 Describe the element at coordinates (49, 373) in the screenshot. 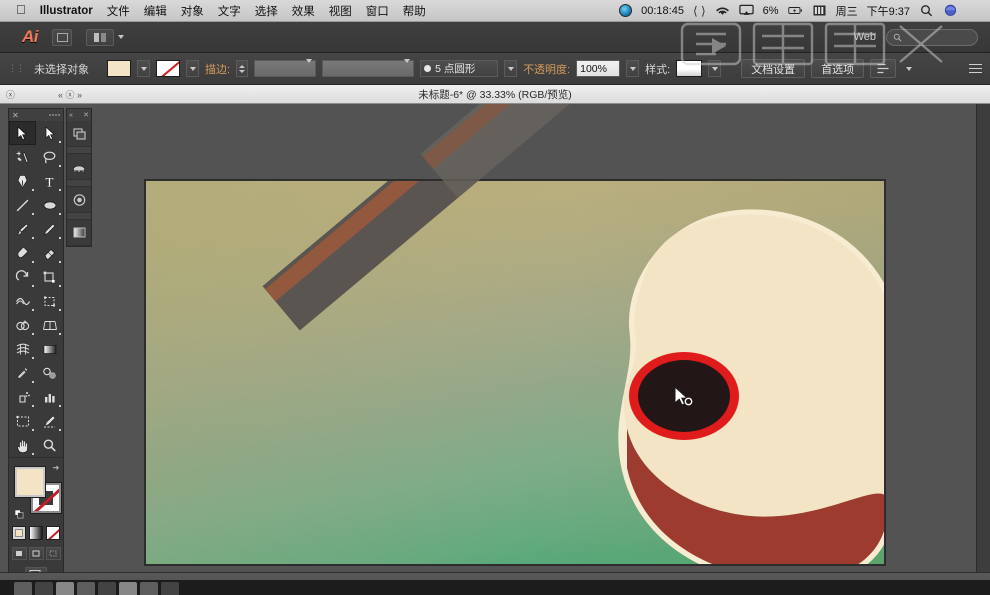

I see `blend-tool` at that location.